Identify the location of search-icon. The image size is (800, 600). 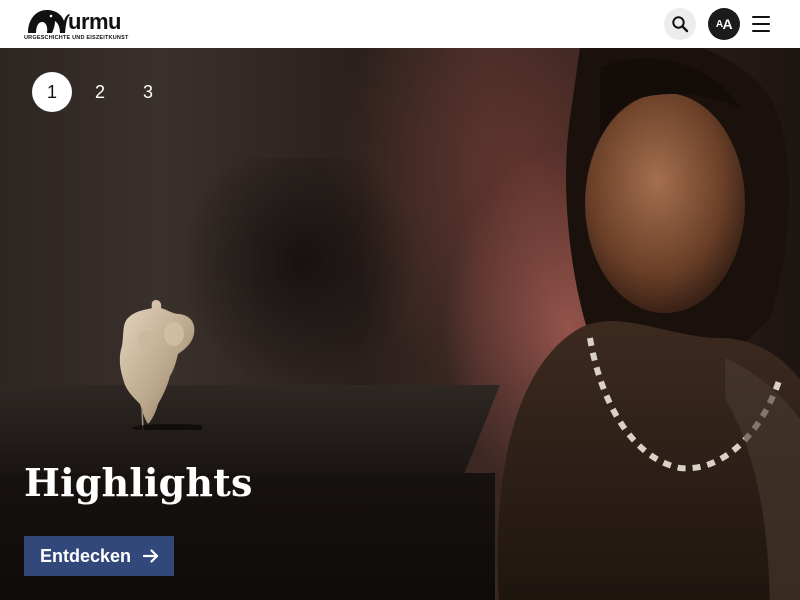
(680, 24).